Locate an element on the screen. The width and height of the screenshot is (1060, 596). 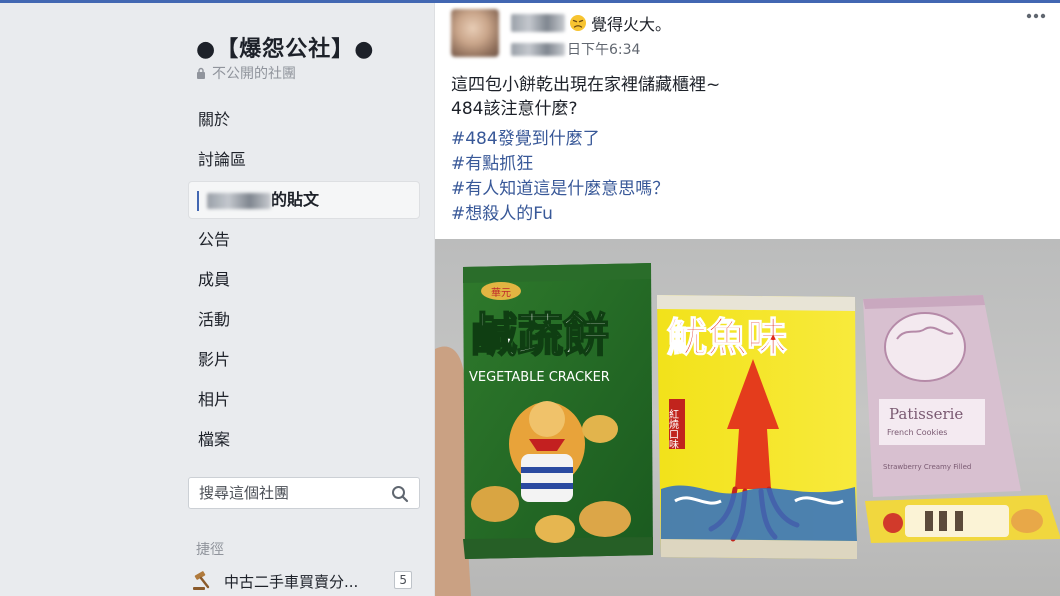
post-author-line: 覺得火大。 is located at coordinates (591, 23).